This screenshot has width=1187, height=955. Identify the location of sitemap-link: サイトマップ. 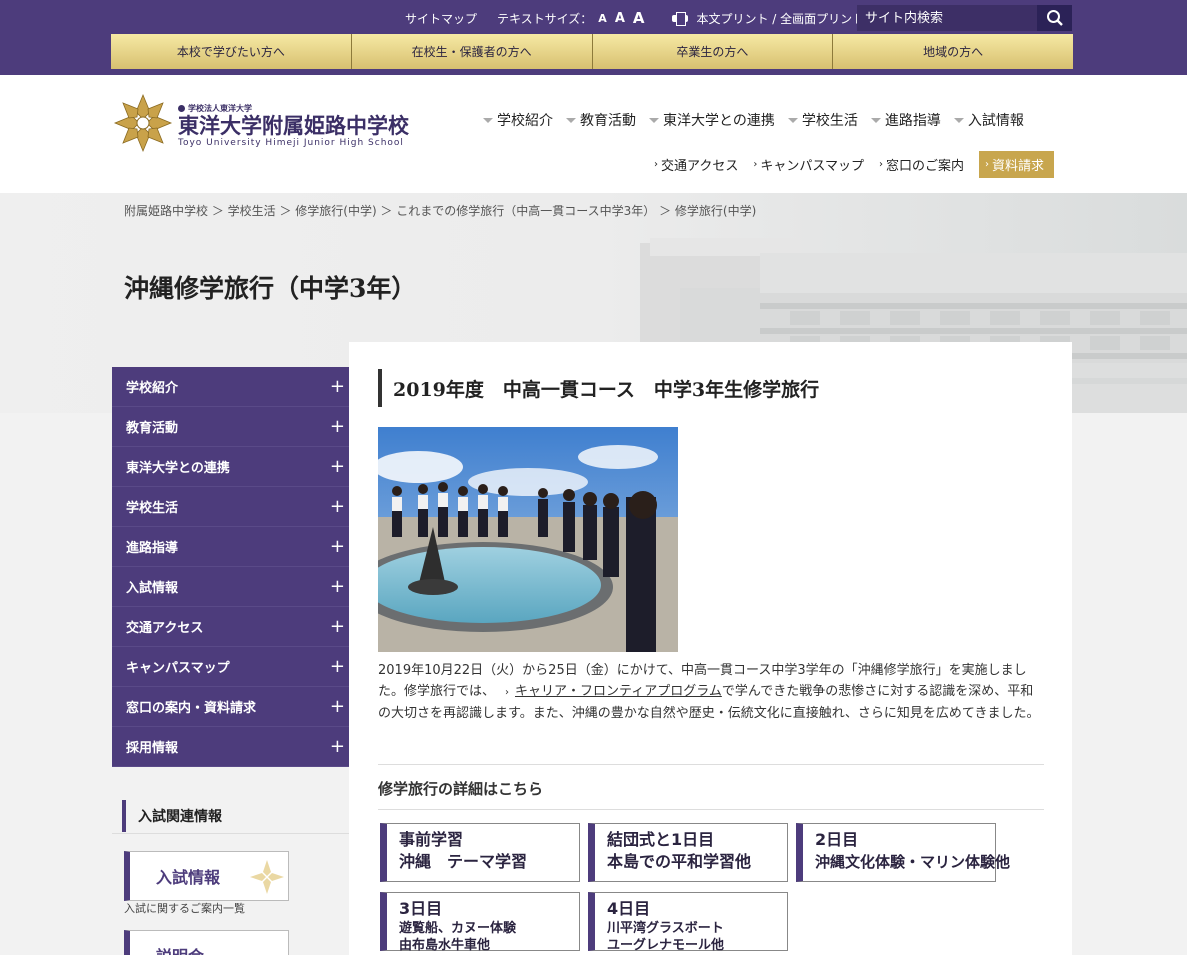
(441, 18).